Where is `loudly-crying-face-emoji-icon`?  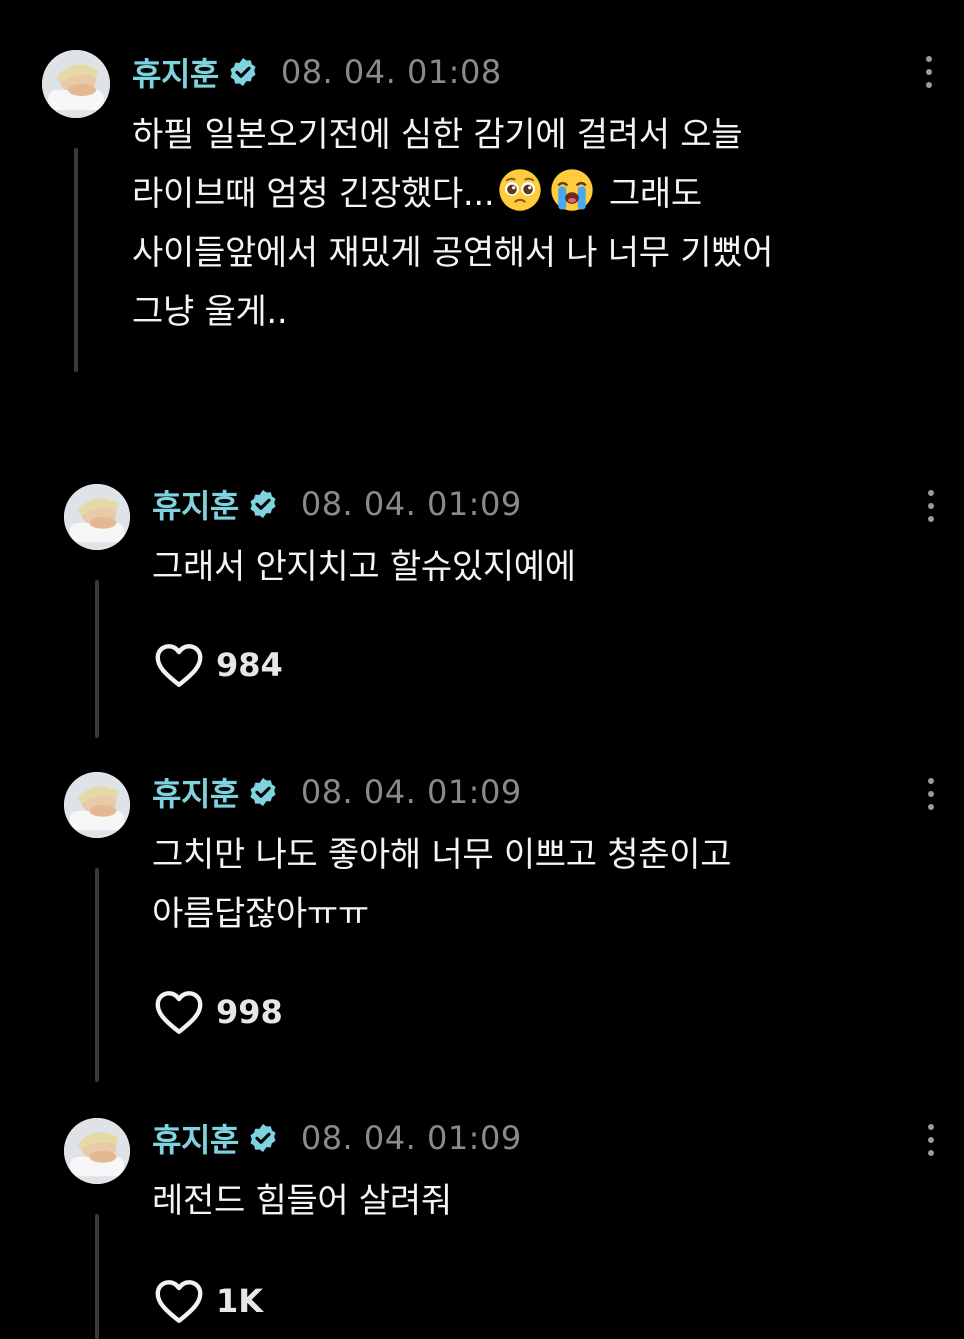
loudly-crying-face-emoji-icon is located at coordinates (572, 190).